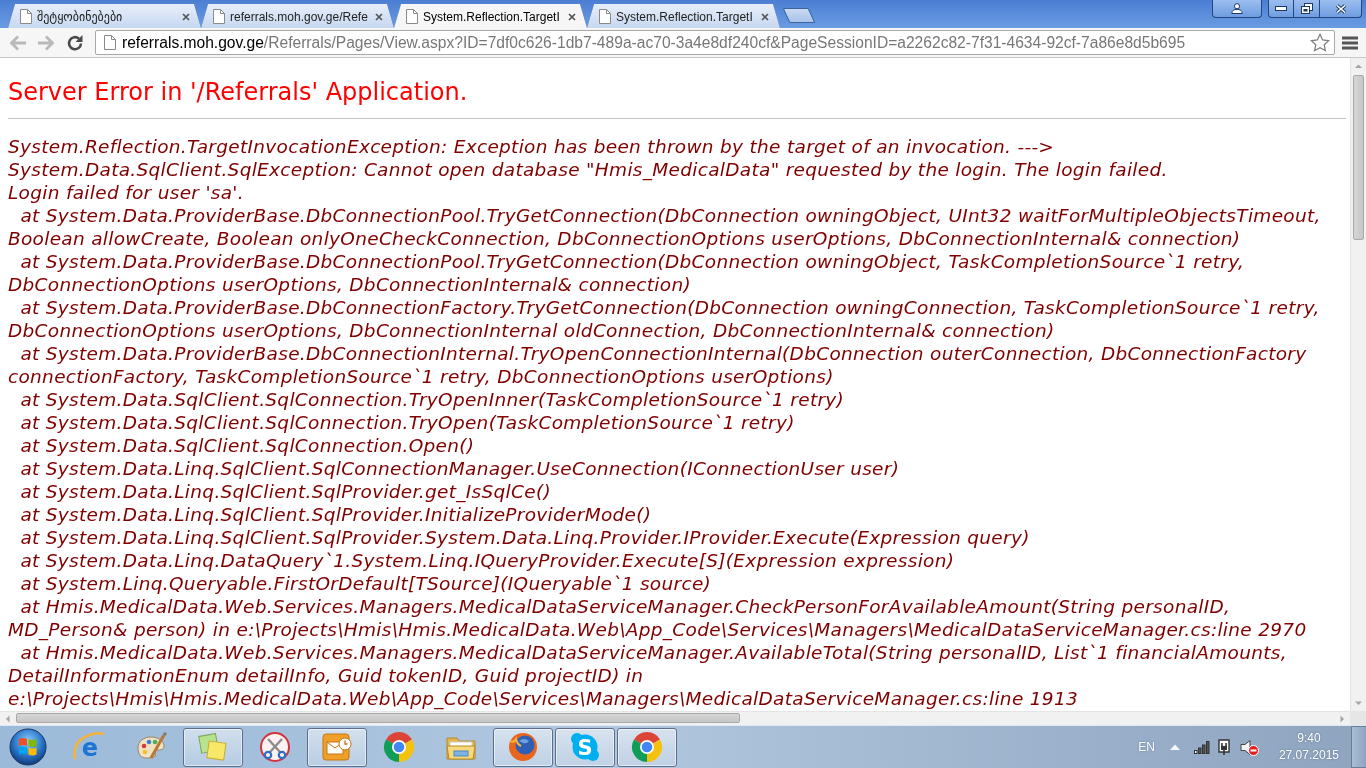  What do you see at coordinates (799, 15) in the screenshot?
I see `new-tab-button` at bounding box center [799, 15].